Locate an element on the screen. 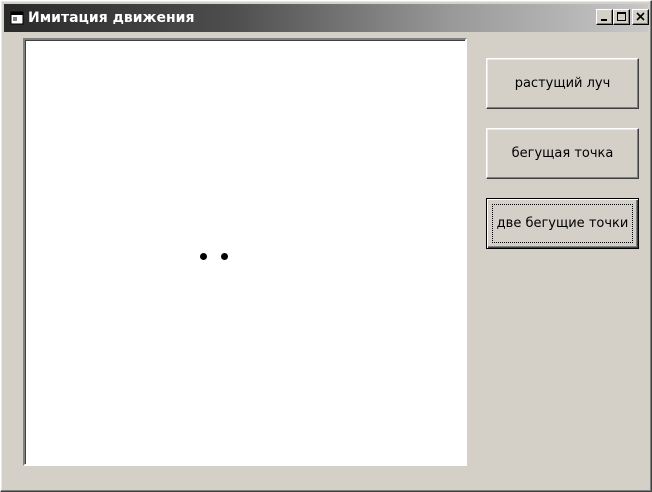  maximize-icon is located at coordinates (621, 16).